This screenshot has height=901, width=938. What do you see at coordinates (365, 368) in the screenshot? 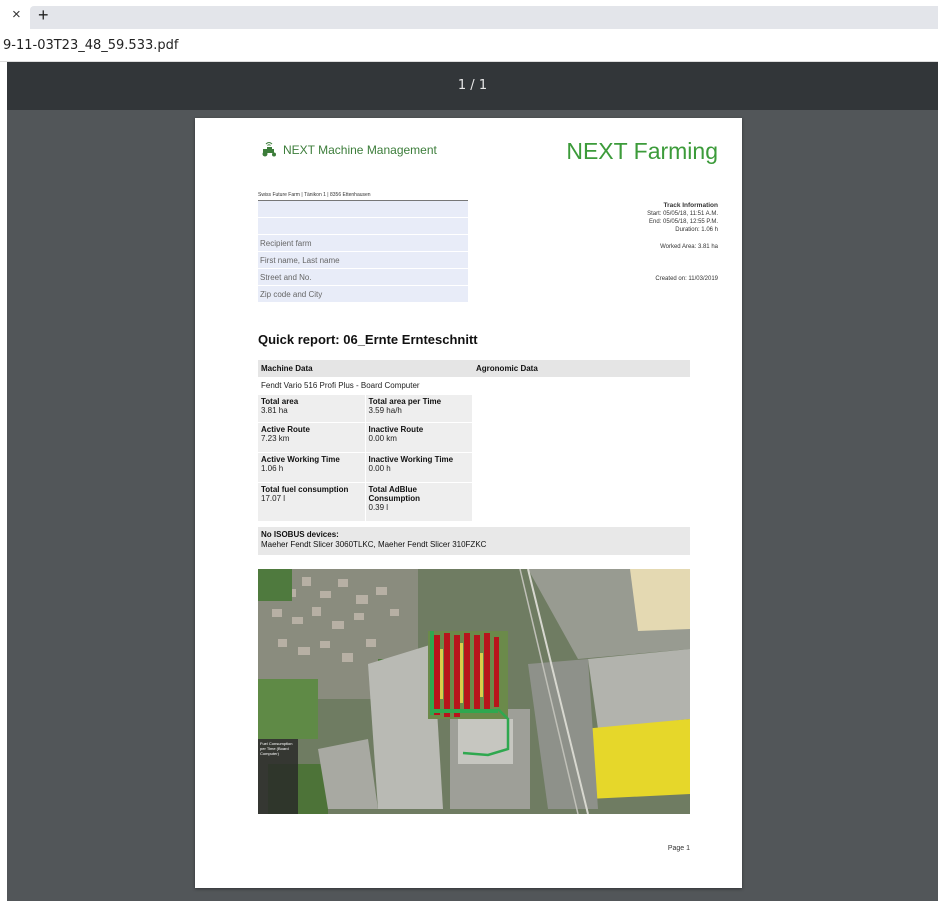
I see `machine-data-header: Machine Data` at bounding box center [365, 368].